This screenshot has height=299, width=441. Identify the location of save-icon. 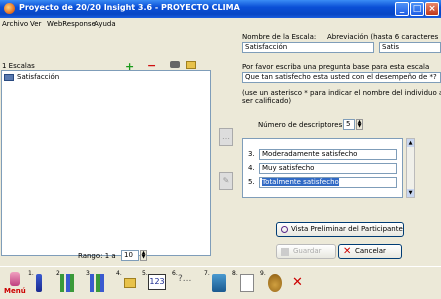
(285, 252).